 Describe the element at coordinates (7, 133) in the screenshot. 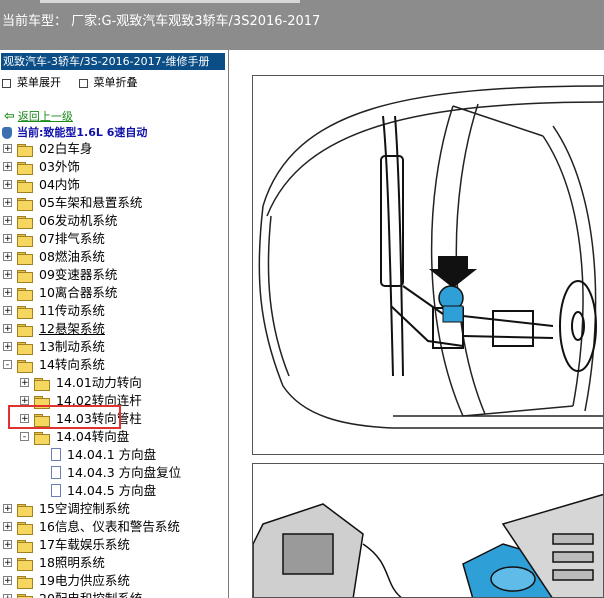

I see `location-pin-icon` at that location.